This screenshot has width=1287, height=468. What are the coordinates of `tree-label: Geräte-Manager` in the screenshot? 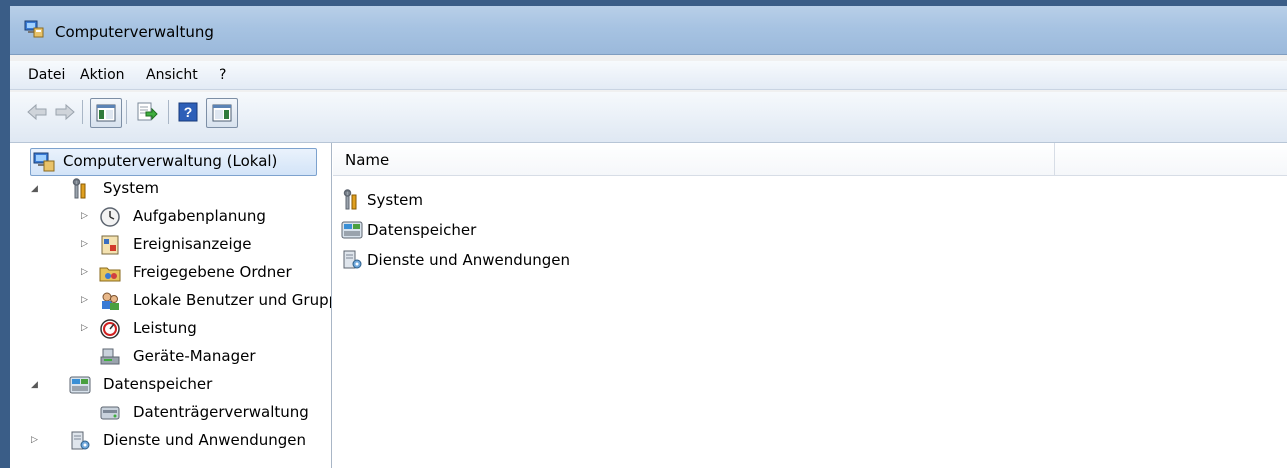 It's located at (194, 356).